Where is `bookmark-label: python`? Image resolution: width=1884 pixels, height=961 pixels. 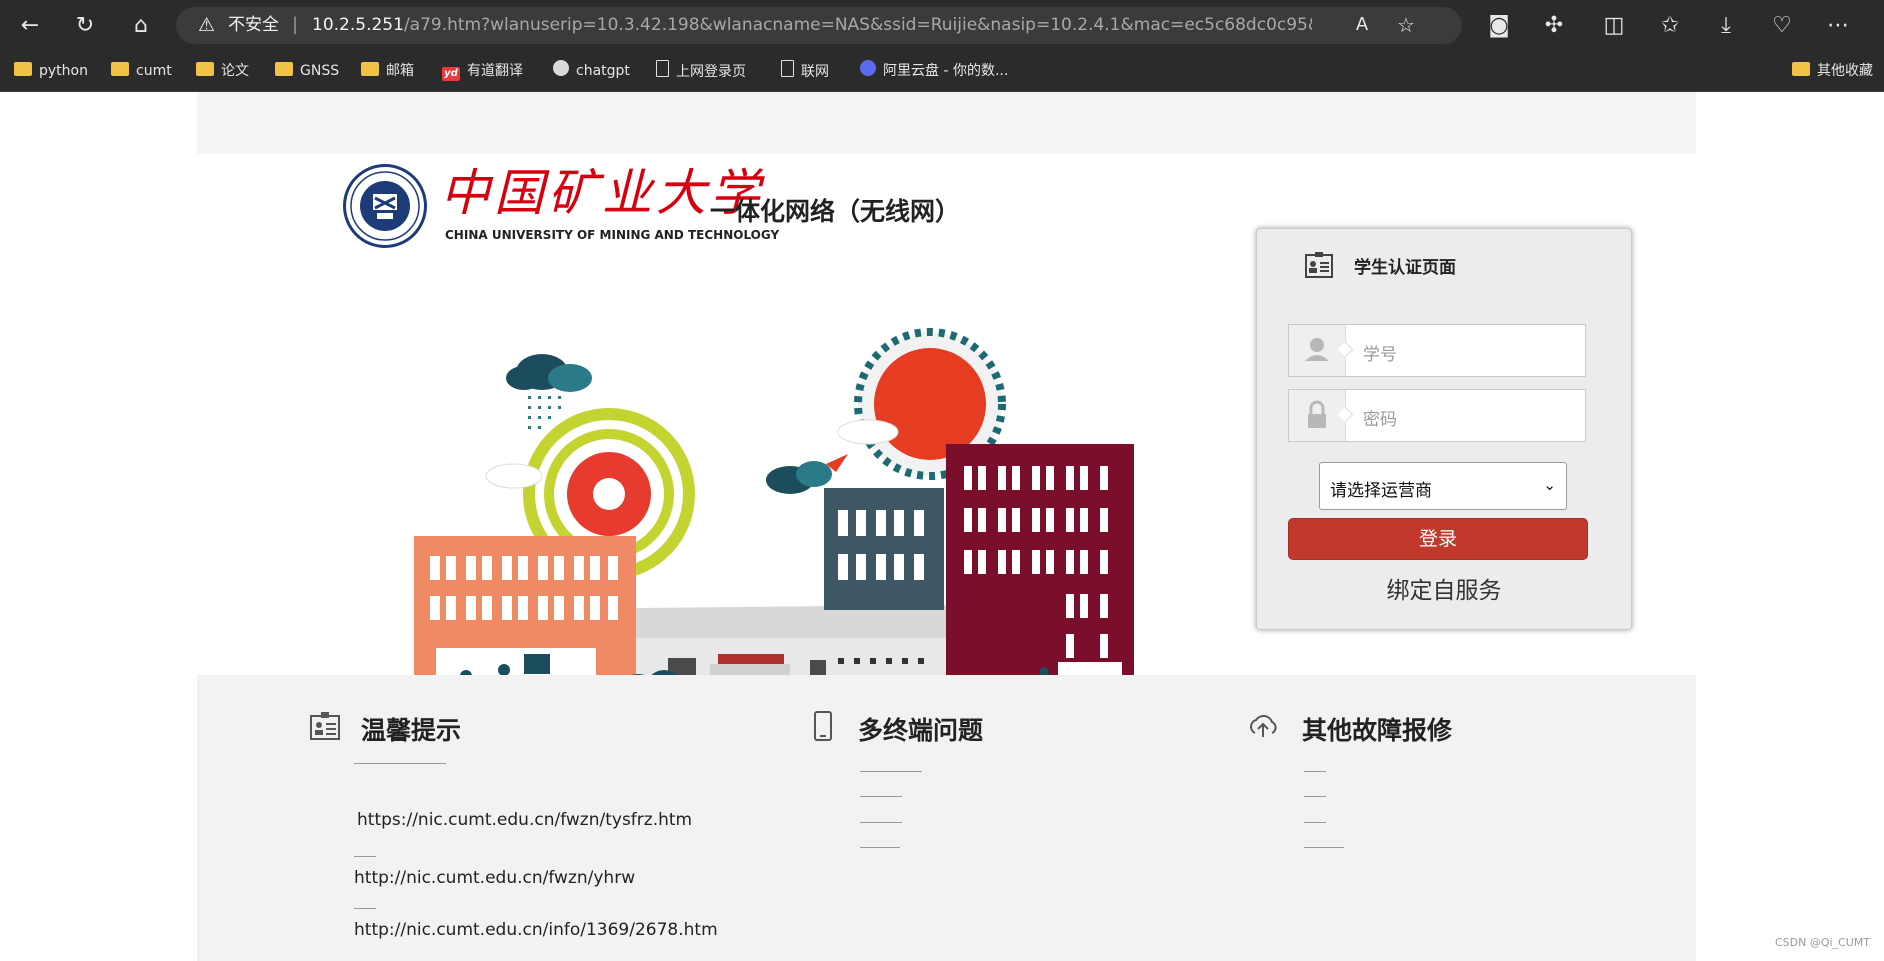 bookmark-label: python is located at coordinates (63, 71).